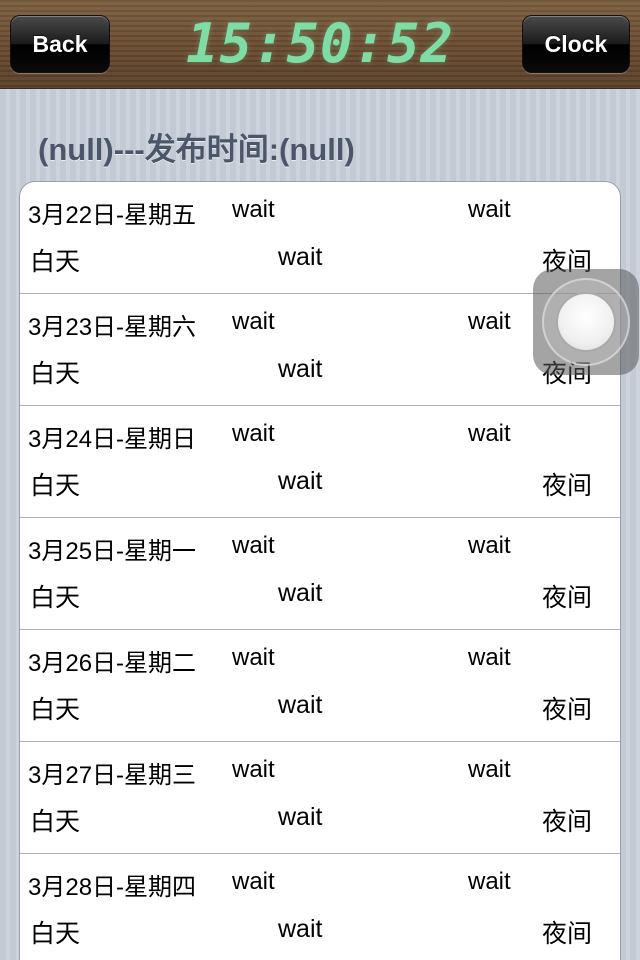 Image resolution: width=640 pixels, height=960 pixels. What do you see at coordinates (112, 551) in the screenshot?
I see `forecast-date: 3月25日-星期一` at bounding box center [112, 551].